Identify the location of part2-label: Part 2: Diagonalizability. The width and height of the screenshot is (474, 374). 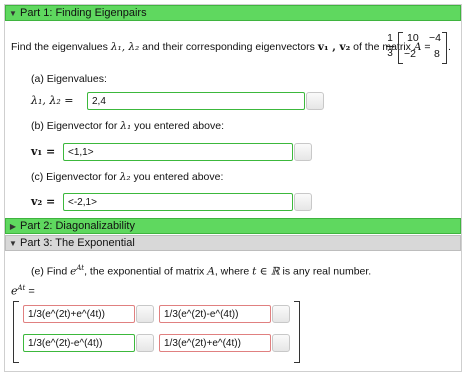
(77, 226).